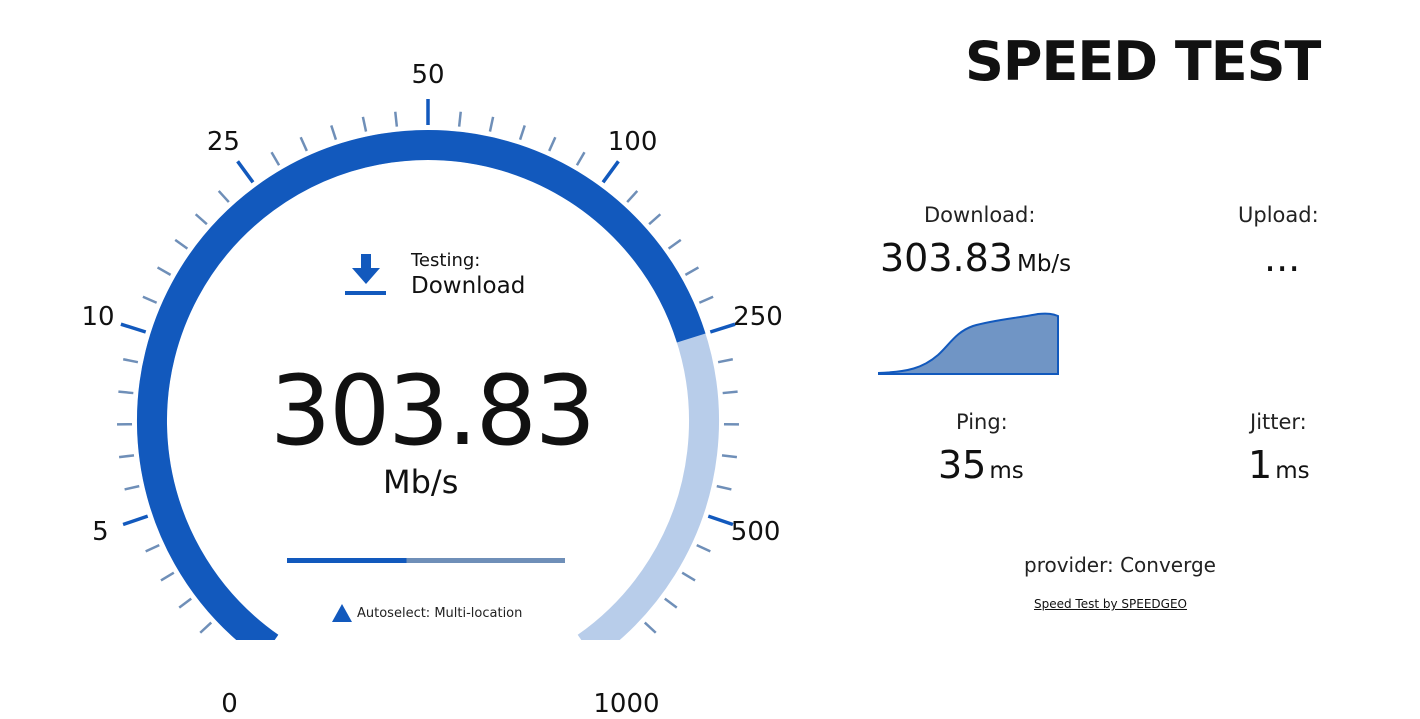  I want to click on gauge-tick-label: 1000, so click(626, 704).